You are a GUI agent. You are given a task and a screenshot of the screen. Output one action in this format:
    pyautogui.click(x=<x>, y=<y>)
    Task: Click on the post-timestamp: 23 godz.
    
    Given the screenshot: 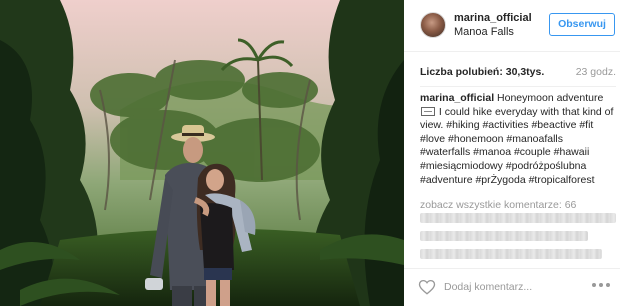 What is the action you would take?
    pyautogui.click(x=596, y=72)
    